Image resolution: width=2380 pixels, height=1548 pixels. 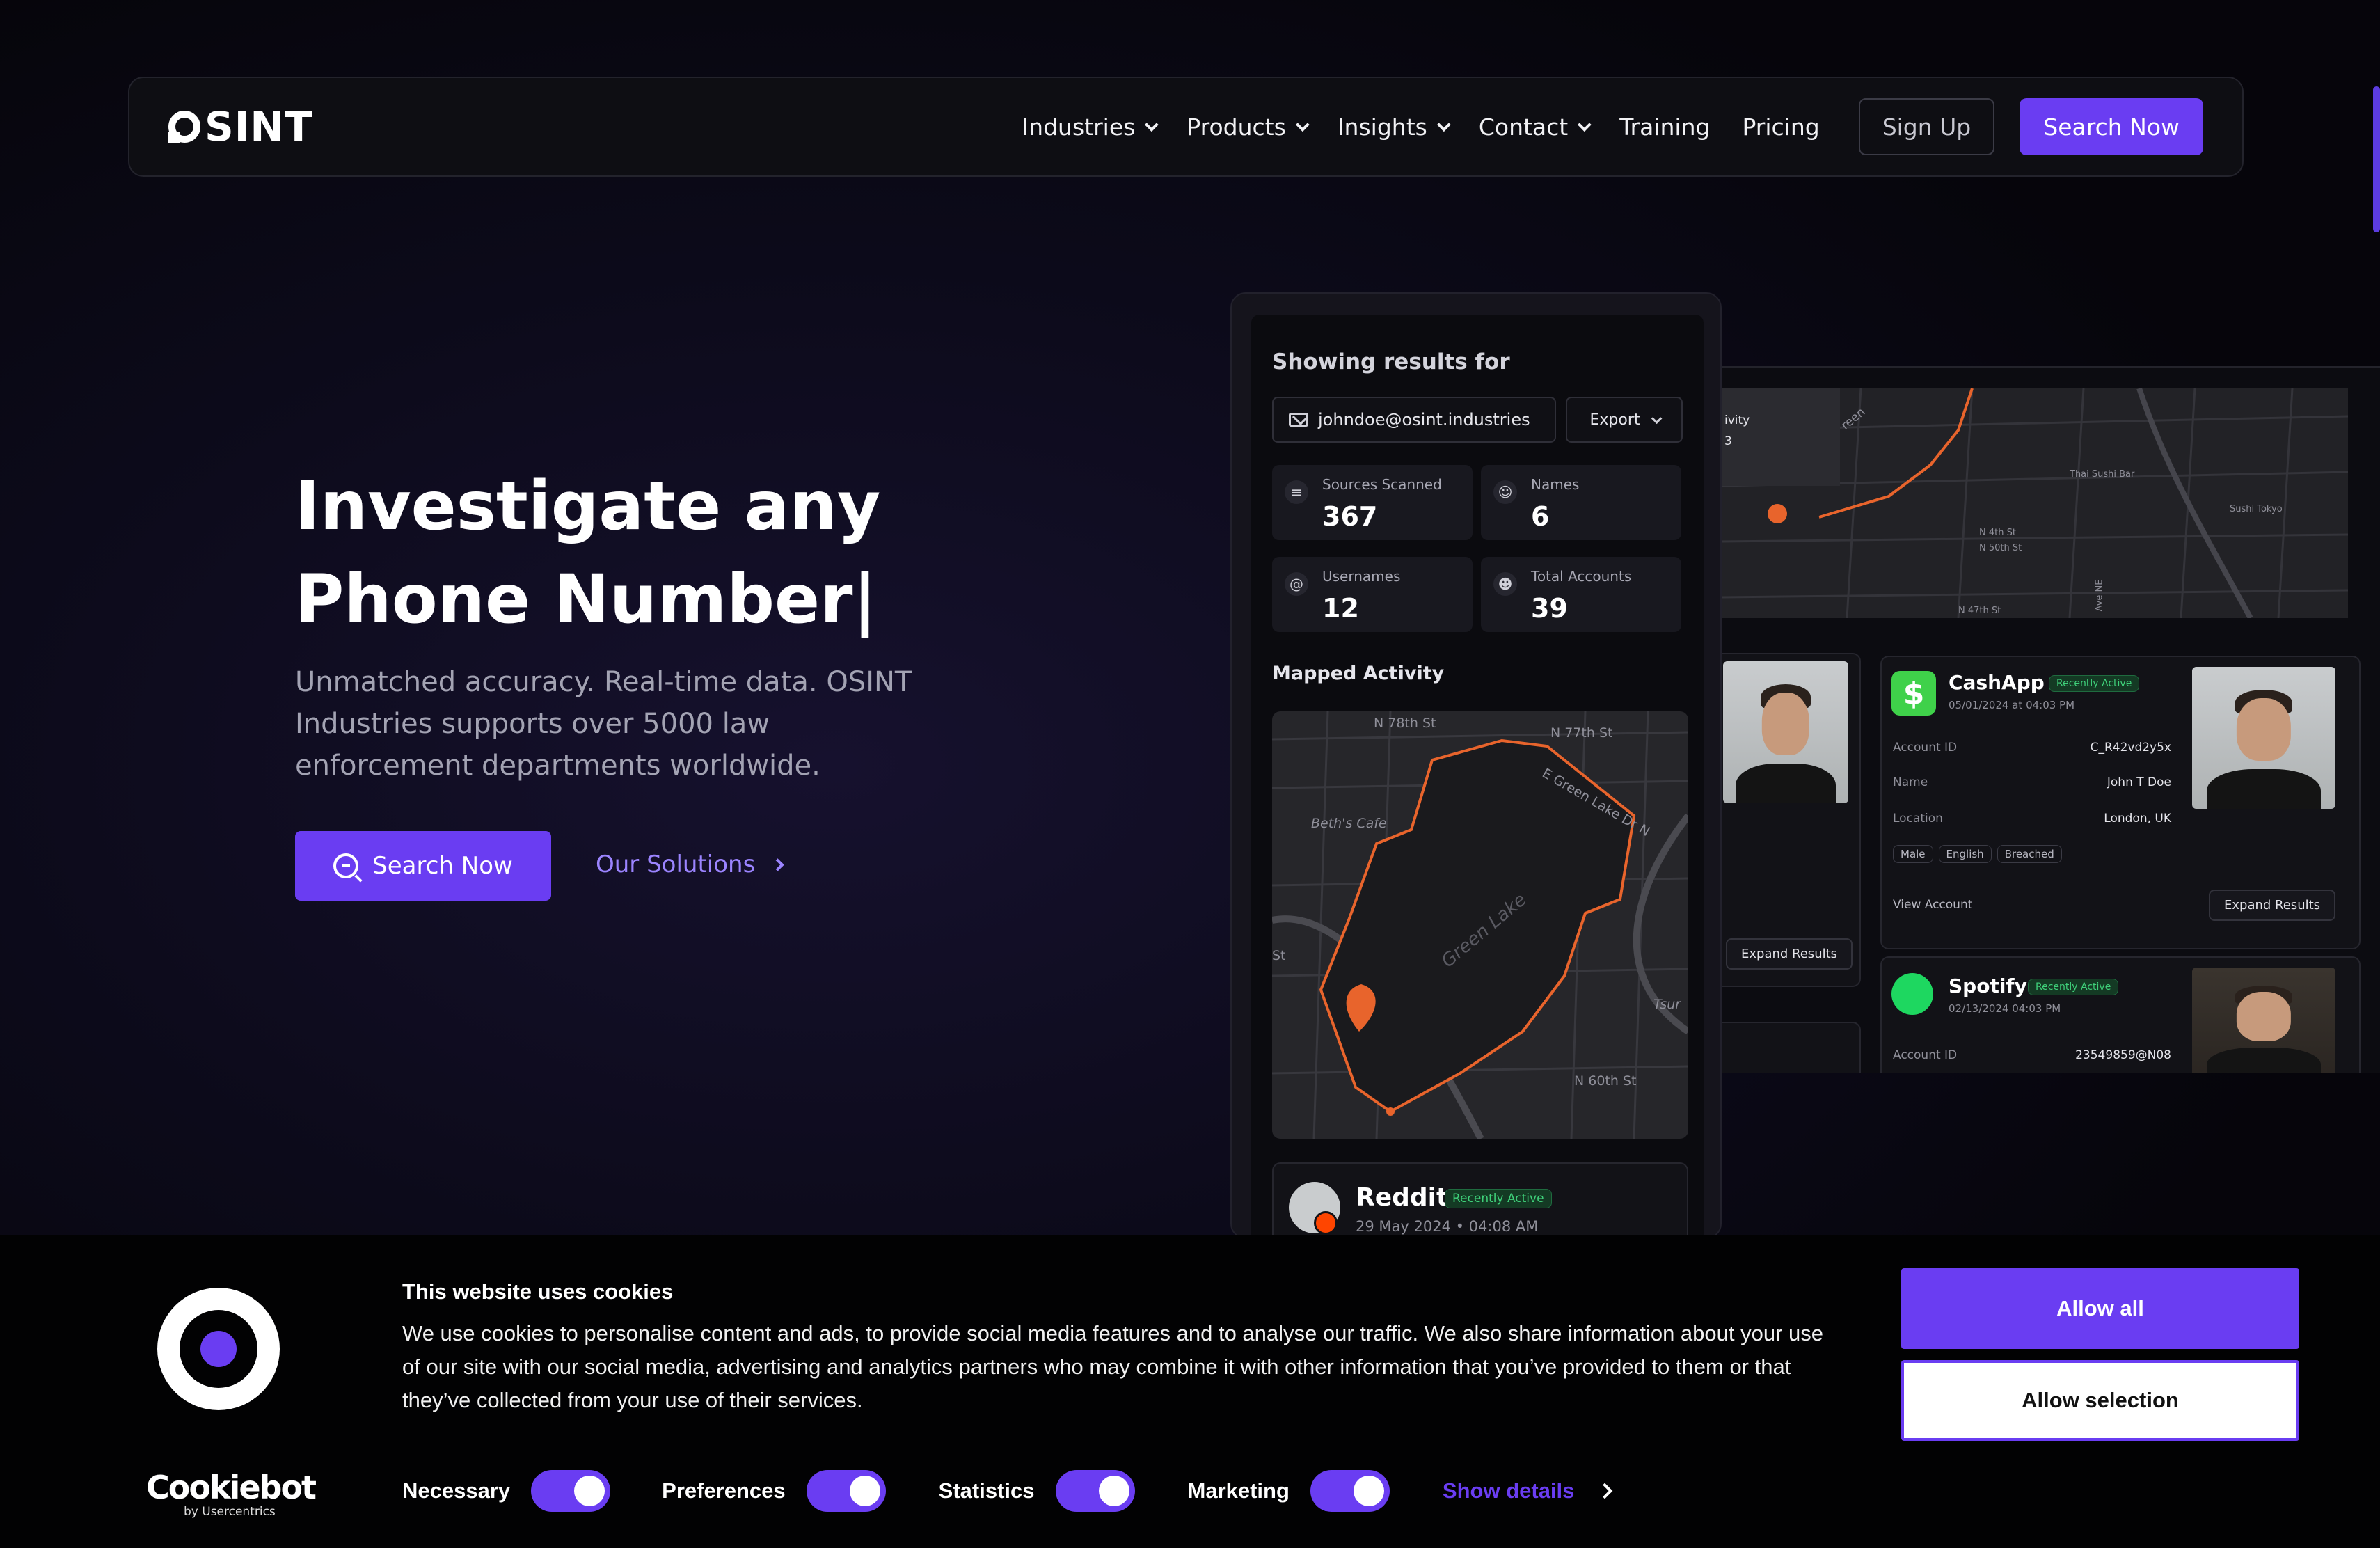 I want to click on spotify-icon, so click(x=1912, y=994).